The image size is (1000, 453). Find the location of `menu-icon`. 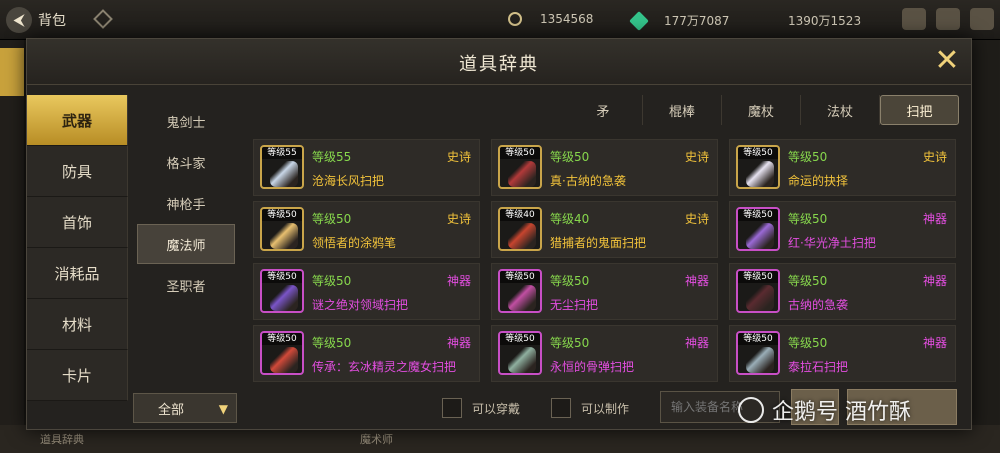

menu-icon is located at coordinates (982, 19).